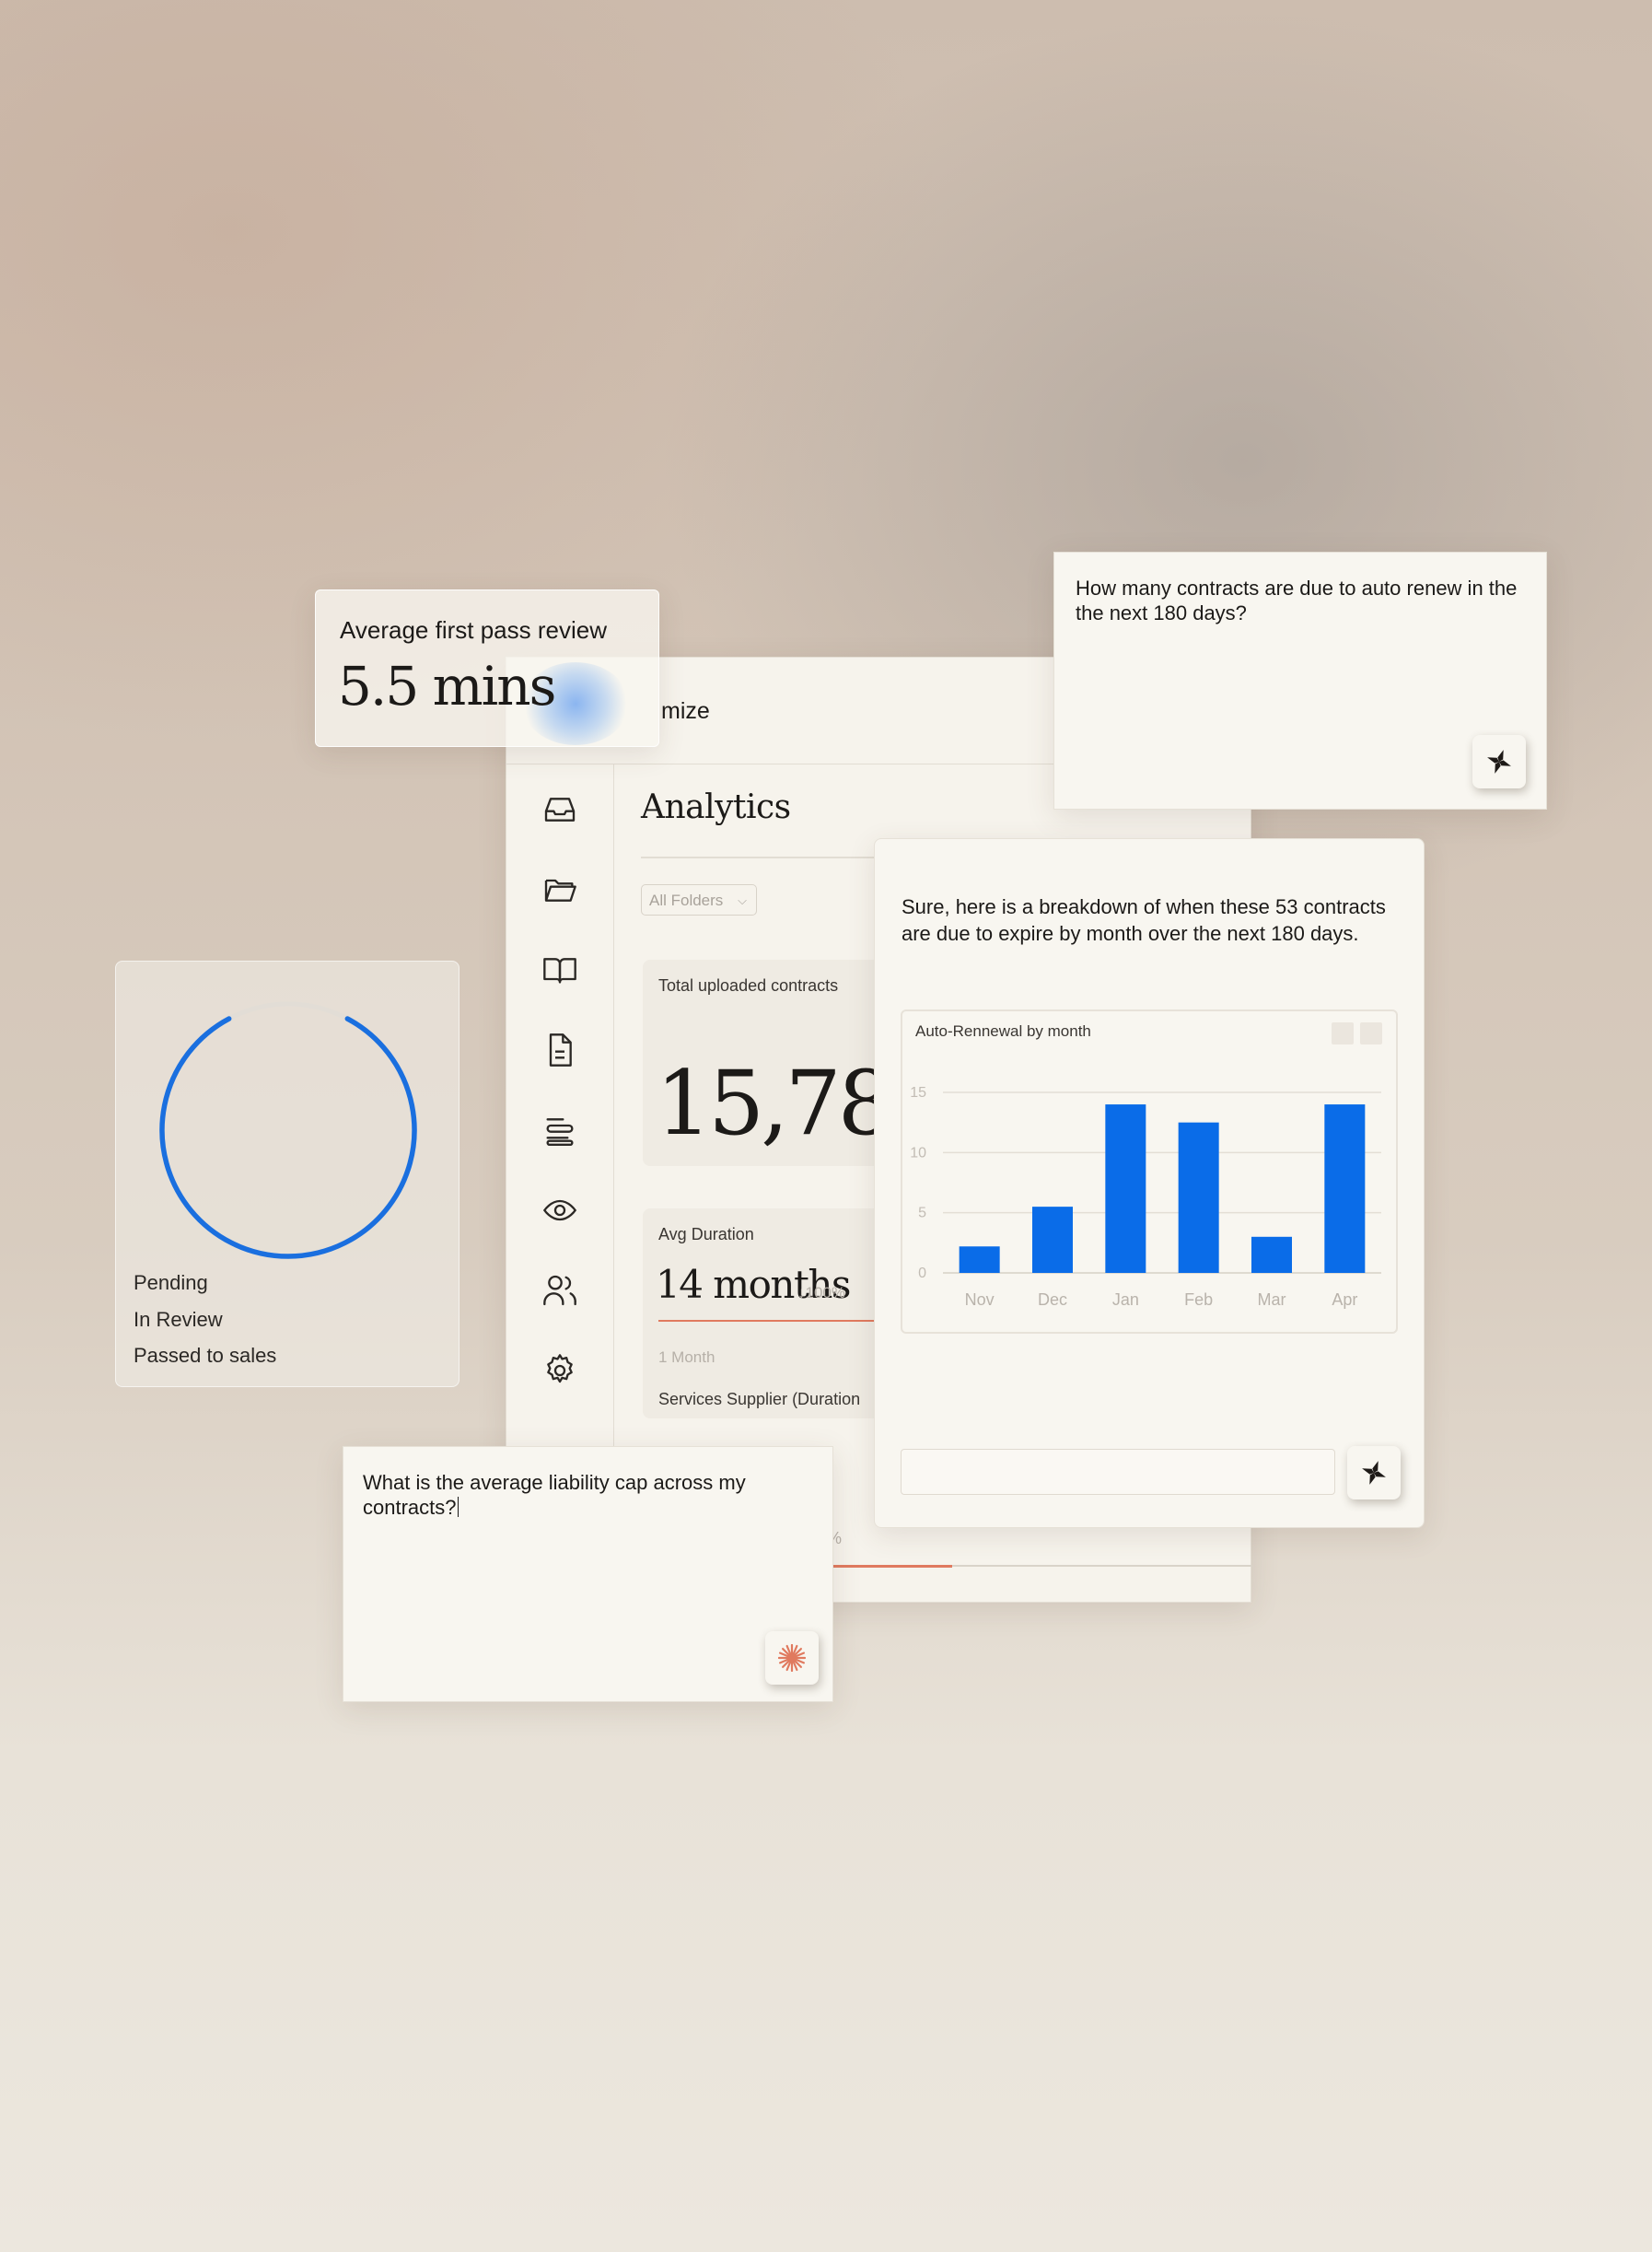 The height and width of the screenshot is (2252, 1652). I want to click on generate-button, so click(792, 1658).